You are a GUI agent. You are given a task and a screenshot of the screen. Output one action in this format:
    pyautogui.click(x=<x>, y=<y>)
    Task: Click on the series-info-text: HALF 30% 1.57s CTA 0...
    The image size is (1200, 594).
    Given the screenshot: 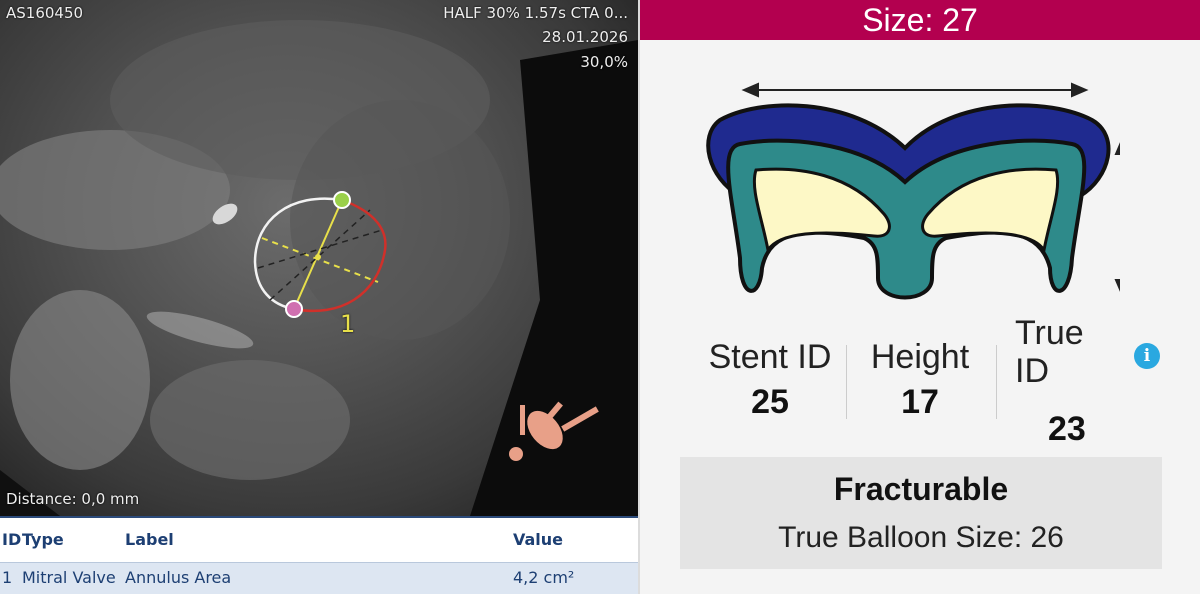 What is the action you would take?
    pyautogui.click(x=535, y=13)
    